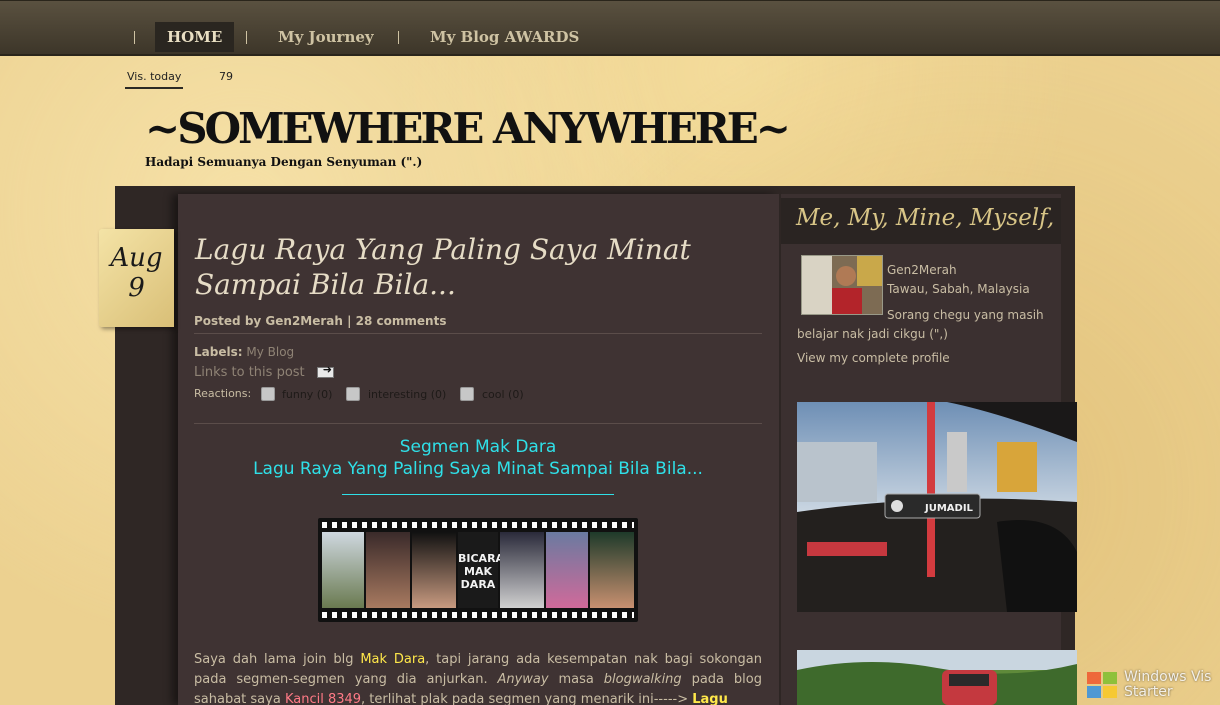  I want to click on post-date-day: 9, so click(136, 288).